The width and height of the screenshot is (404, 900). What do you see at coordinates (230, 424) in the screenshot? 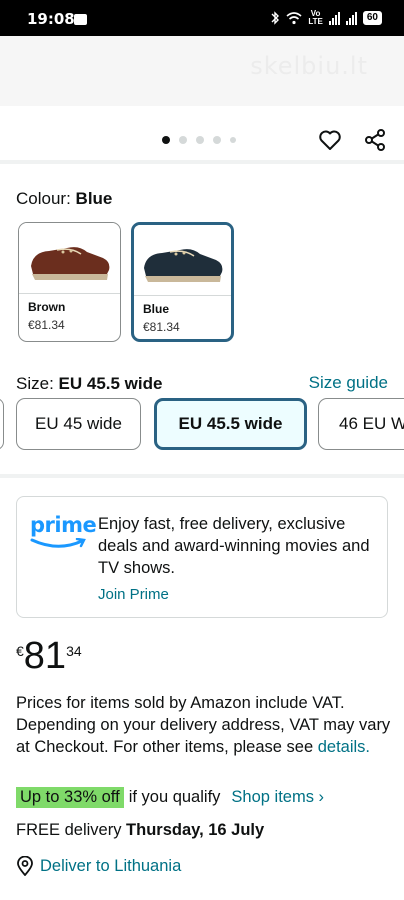
I see `size-option-selected: EU 45.5 wide` at bounding box center [230, 424].